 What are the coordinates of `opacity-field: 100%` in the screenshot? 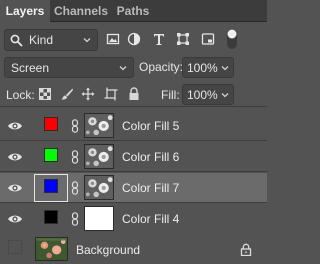 It's located at (208, 67).